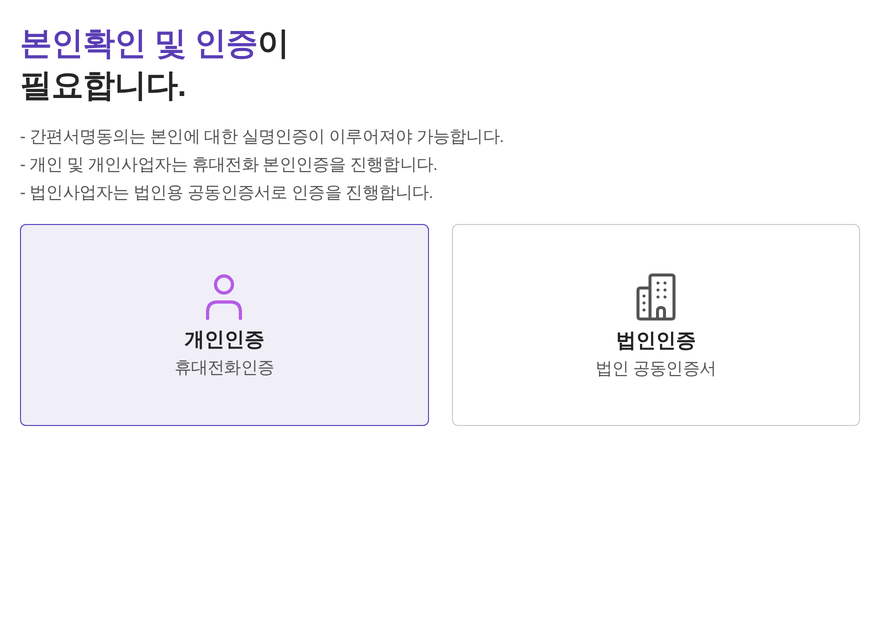 Image resolution: width=880 pixels, height=634 pixels. I want to click on page-heading: 본인확인 및 인증이 필요합니다., so click(155, 64).